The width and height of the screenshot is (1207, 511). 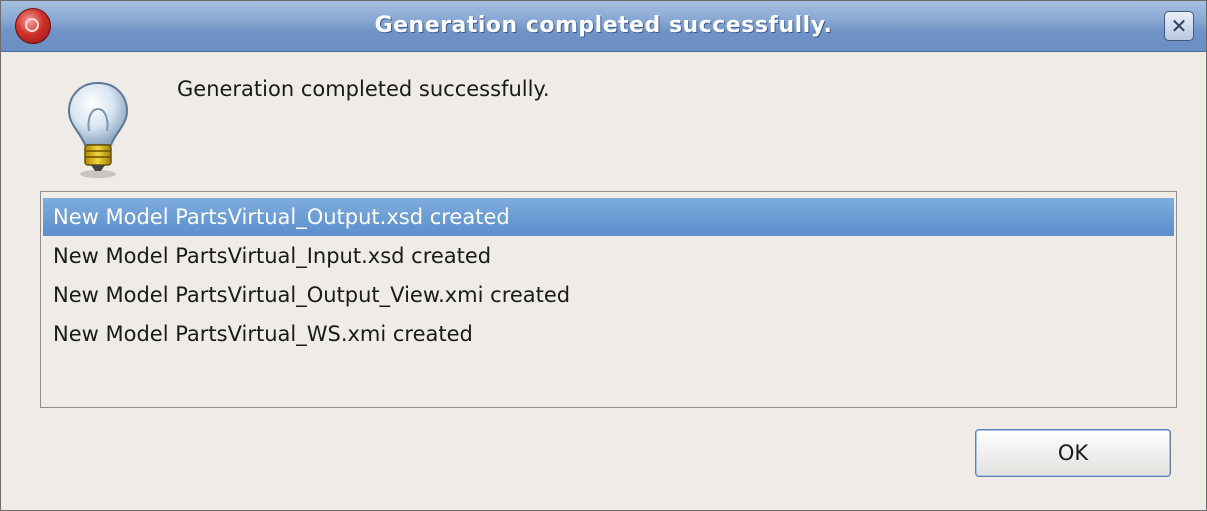 I want to click on close-button: ✕, so click(x=1179, y=26).